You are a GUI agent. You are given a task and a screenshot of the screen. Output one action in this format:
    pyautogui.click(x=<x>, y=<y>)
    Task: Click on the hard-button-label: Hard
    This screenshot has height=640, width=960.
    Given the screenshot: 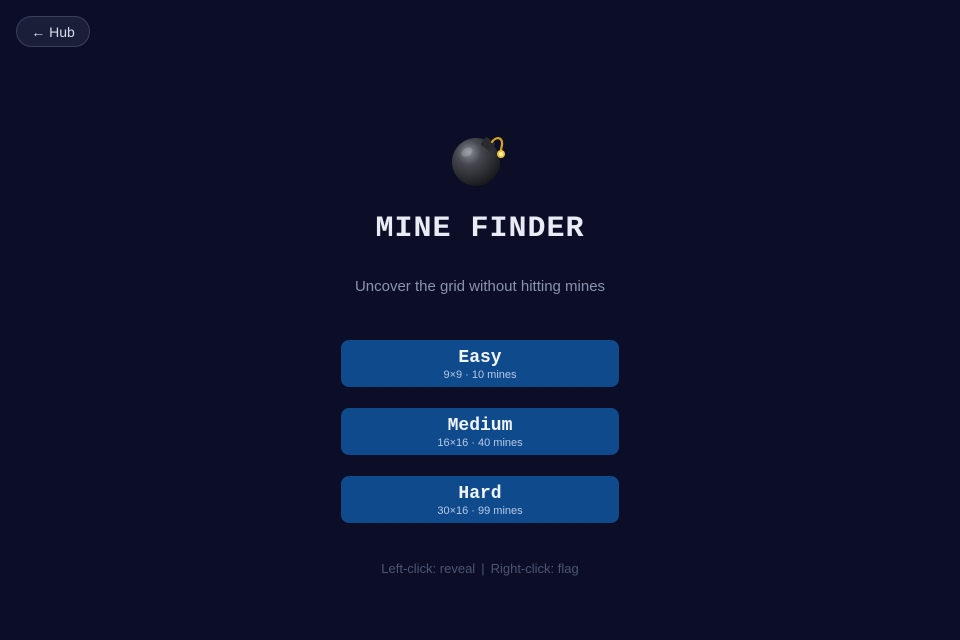 What is the action you would take?
    pyautogui.click(x=480, y=493)
    